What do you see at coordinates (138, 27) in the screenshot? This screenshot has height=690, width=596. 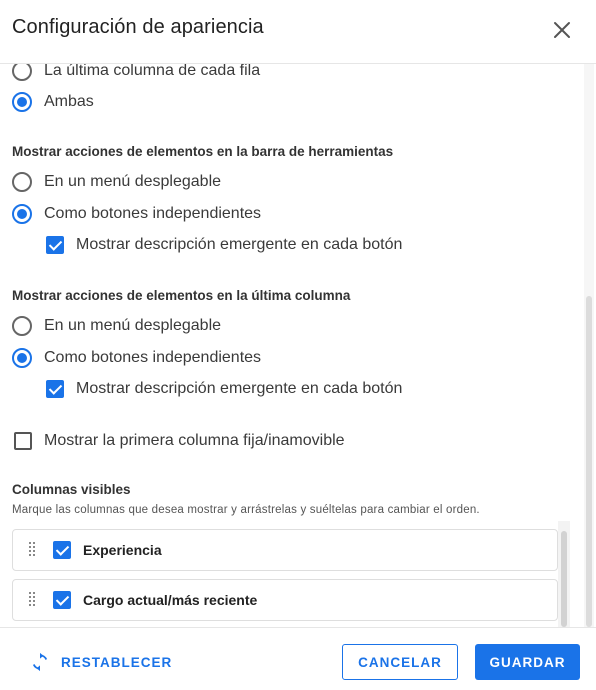 I see `dialog-title: Configuración de apariencia` at bounding box center [138, 27].